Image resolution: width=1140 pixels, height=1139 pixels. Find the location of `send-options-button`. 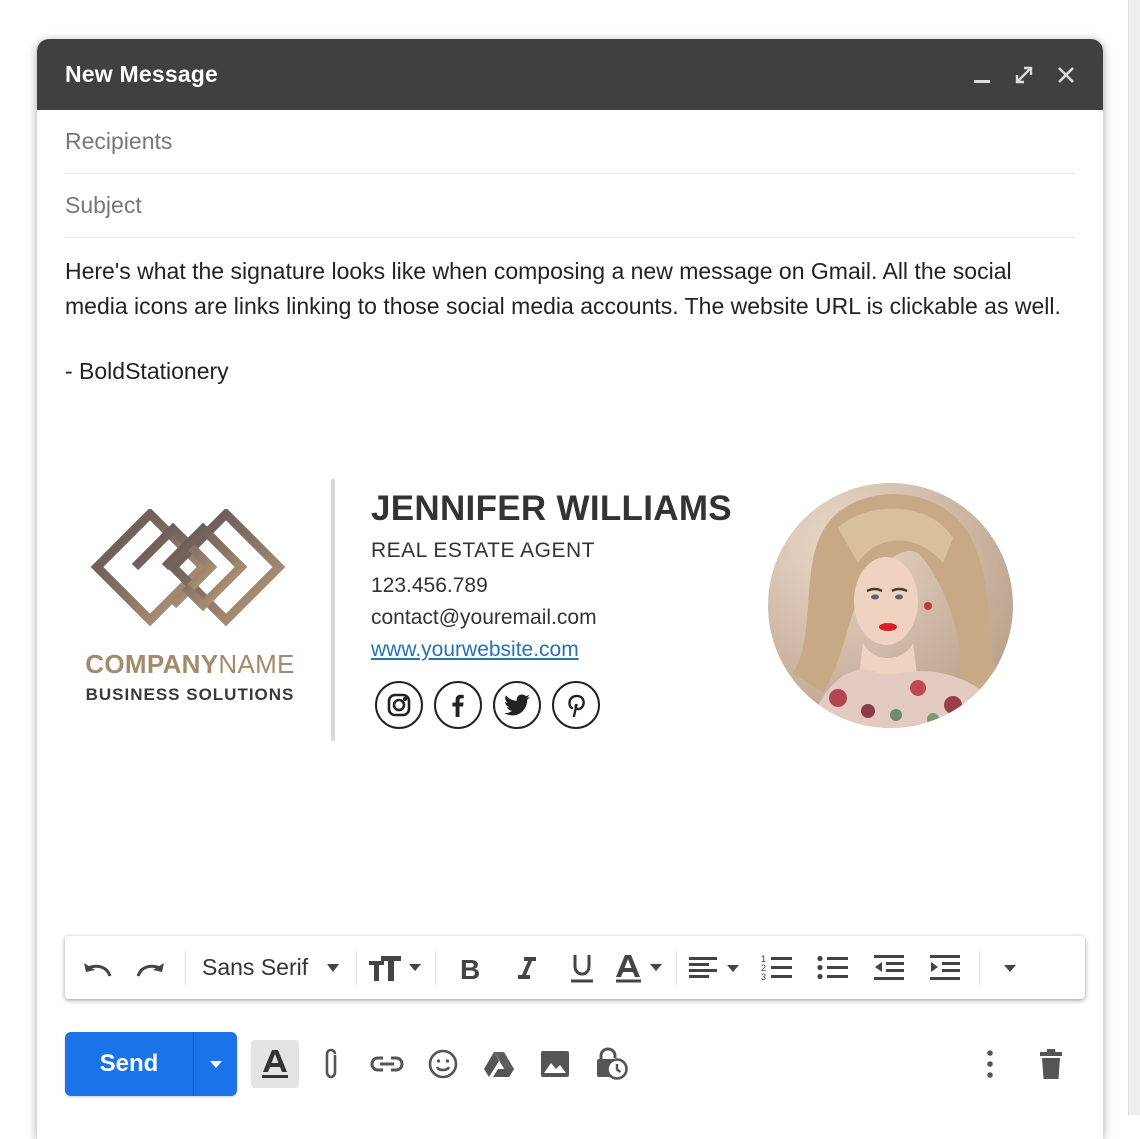

send-options-button is located at coordinates (215, 1064).